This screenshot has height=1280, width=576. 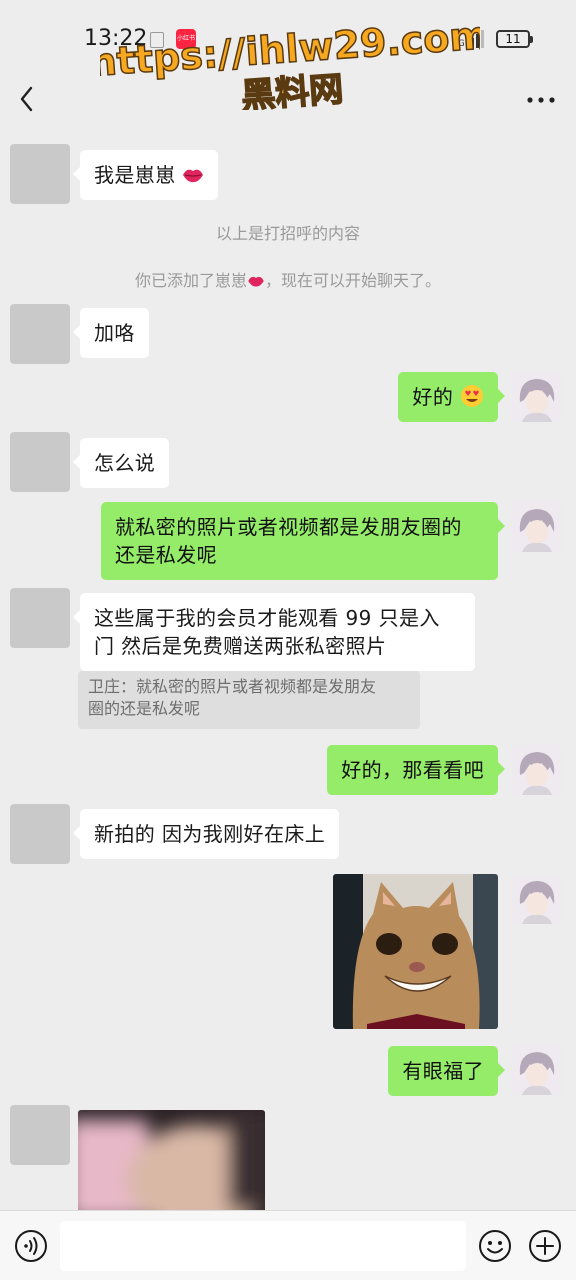 I want to click on message-bubble-incoming: 加咯, so click(x=111, y=333).